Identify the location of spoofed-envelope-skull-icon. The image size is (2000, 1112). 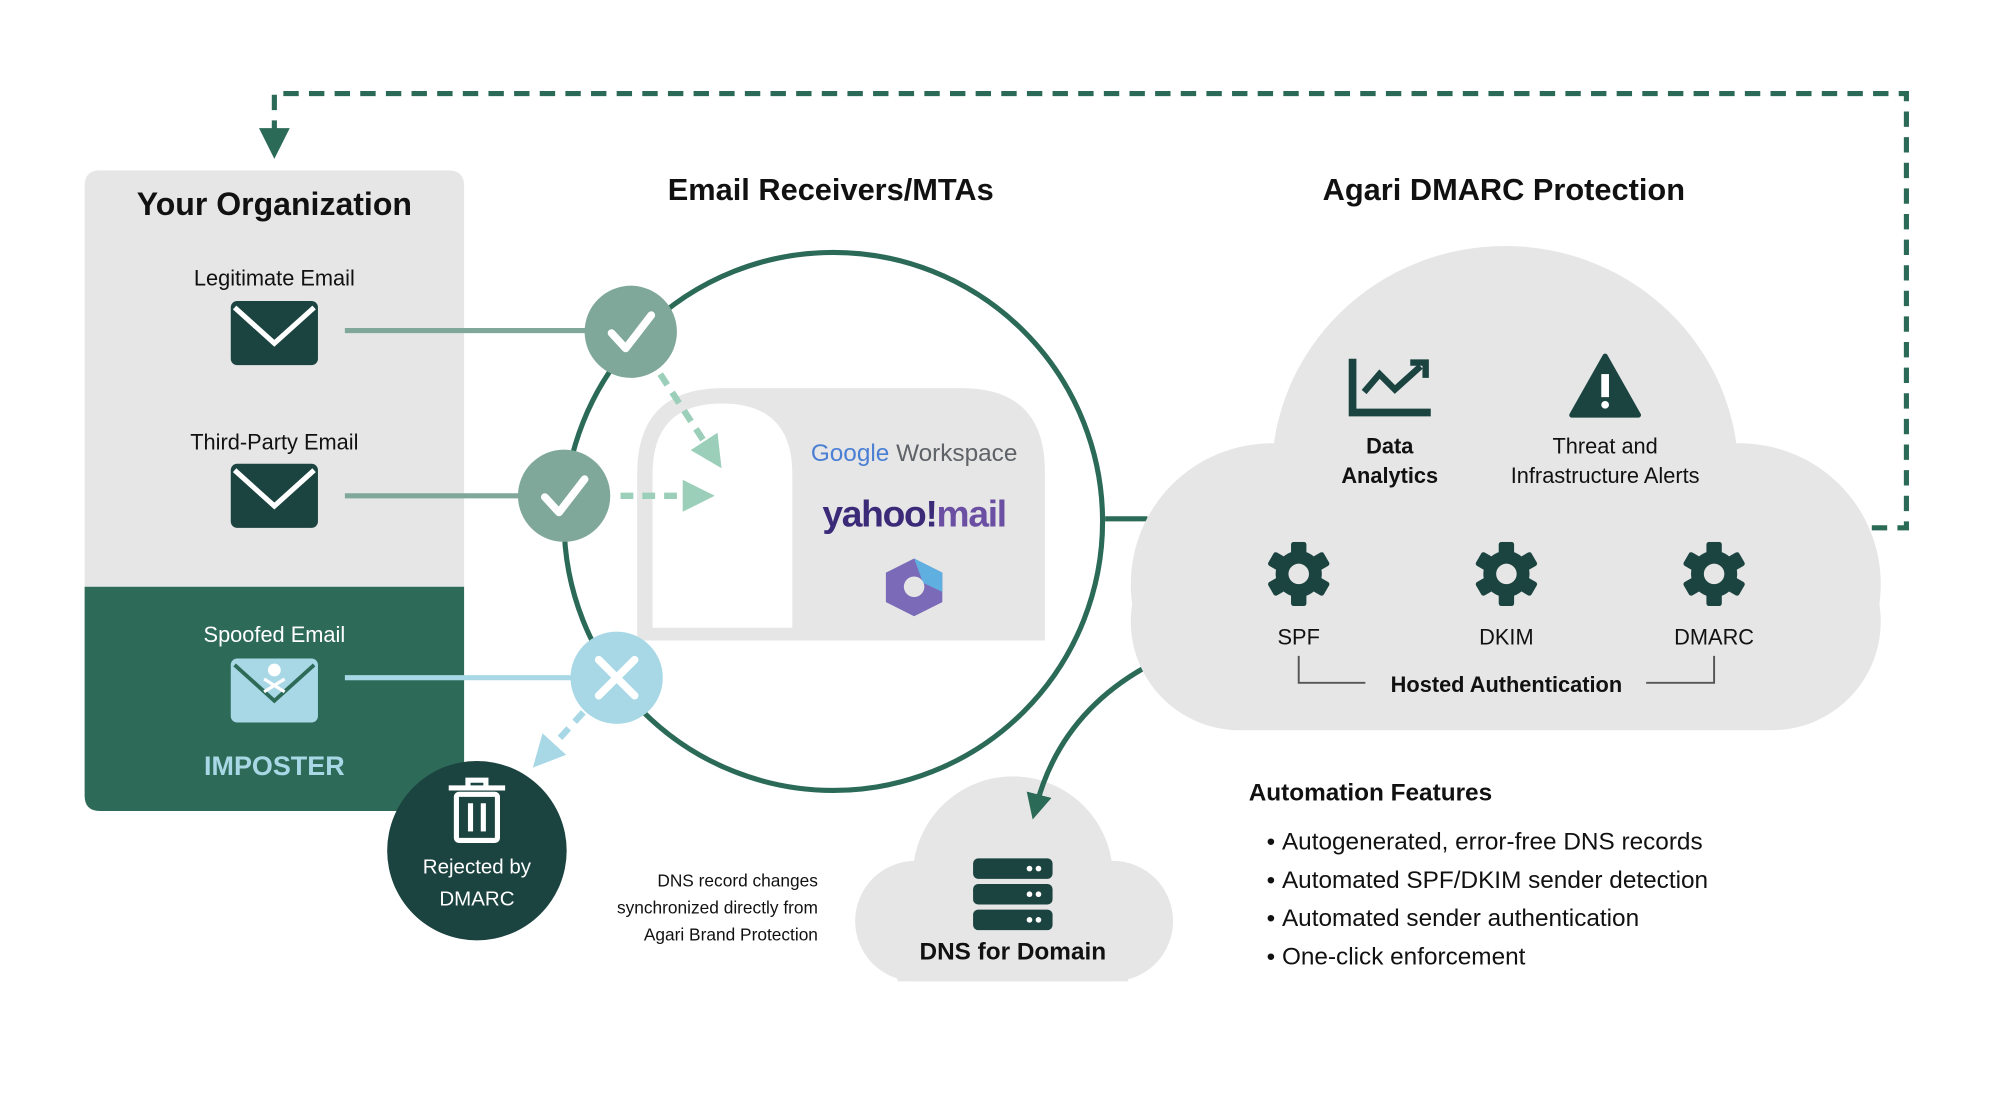
(274, 690).